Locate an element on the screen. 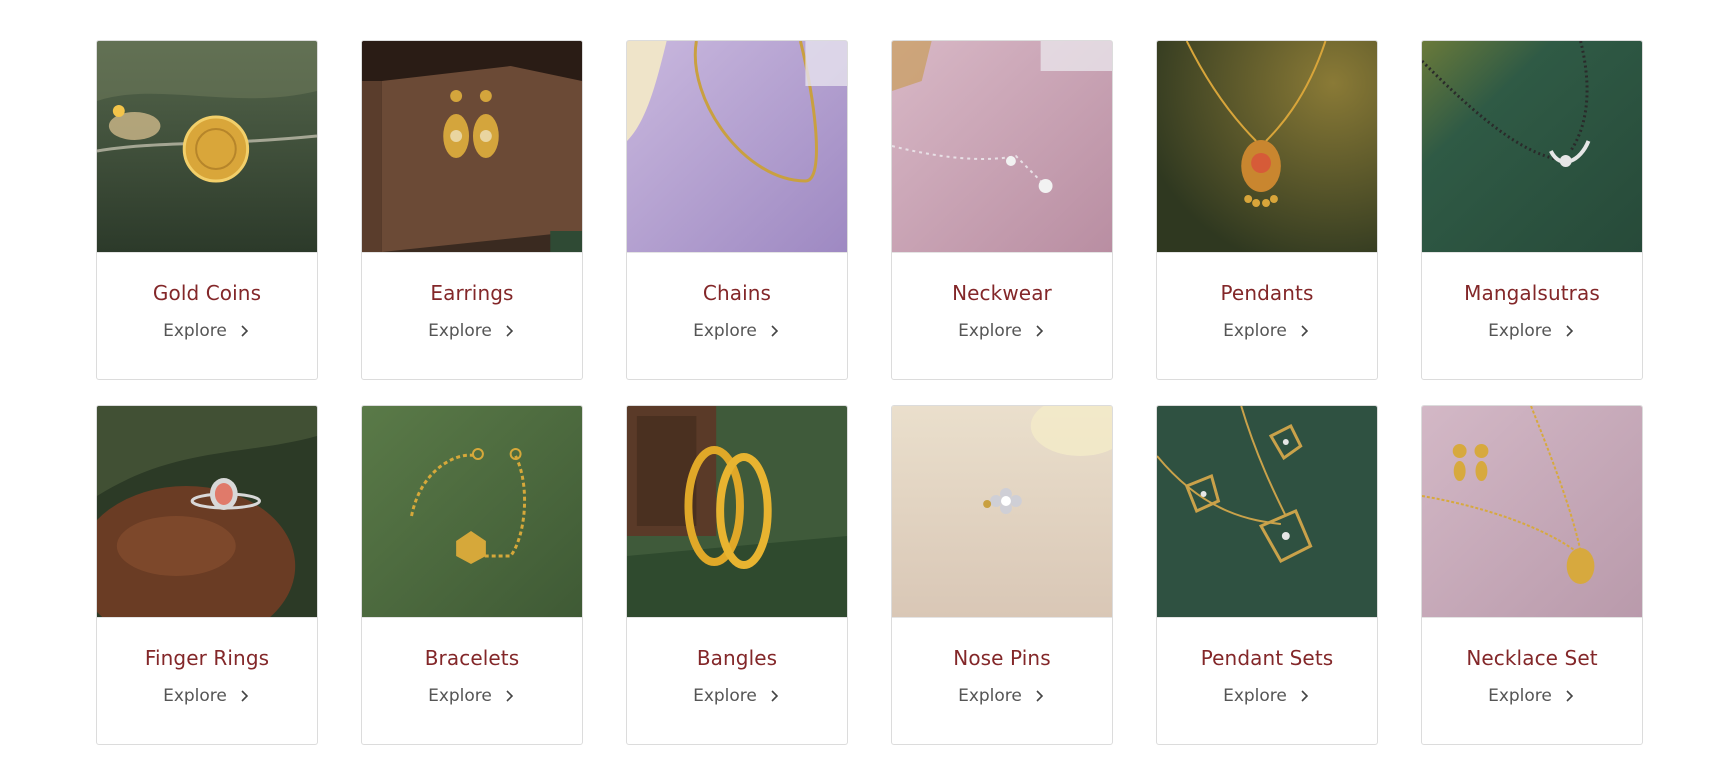  category-card-pendant-sets: Pendant Sets Explore is located at coordinates (1267, 575).